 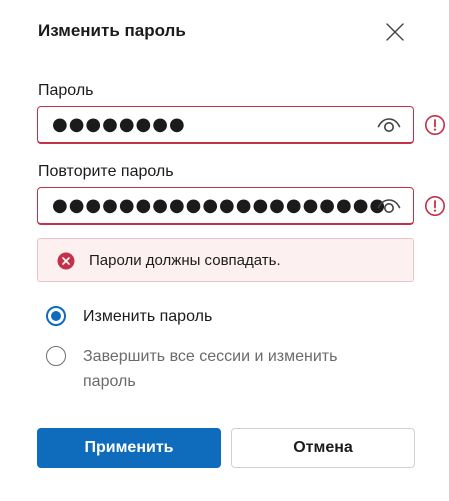 What do you see at coordinates (185, 260) in the screenshot?
I see `error-message: Пароли должны совпадать.` at bounding box center [185, 260].